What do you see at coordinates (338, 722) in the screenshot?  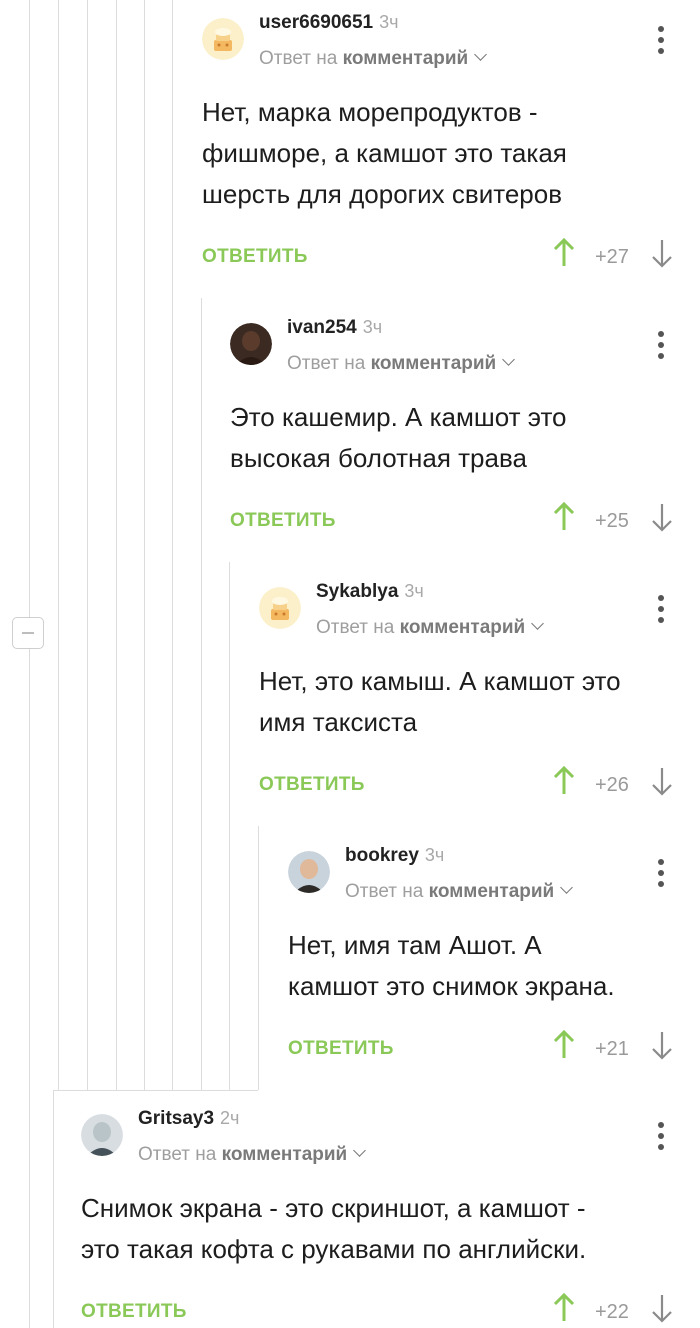 I see `comment-text-line: имя таксиста` at bounding box center [338, 722].